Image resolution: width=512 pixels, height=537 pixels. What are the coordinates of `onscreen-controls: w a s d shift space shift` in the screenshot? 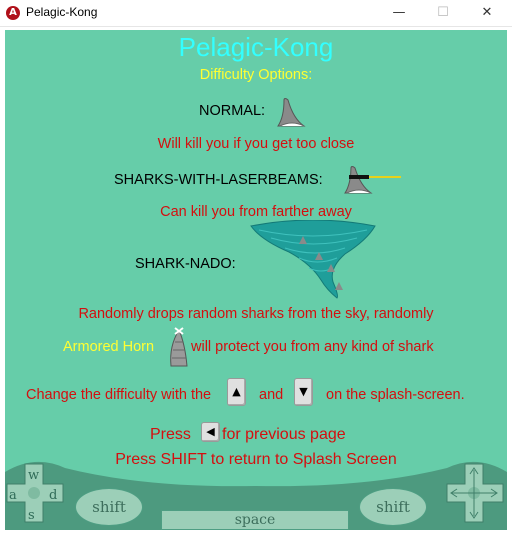 It's located at (256, 495).